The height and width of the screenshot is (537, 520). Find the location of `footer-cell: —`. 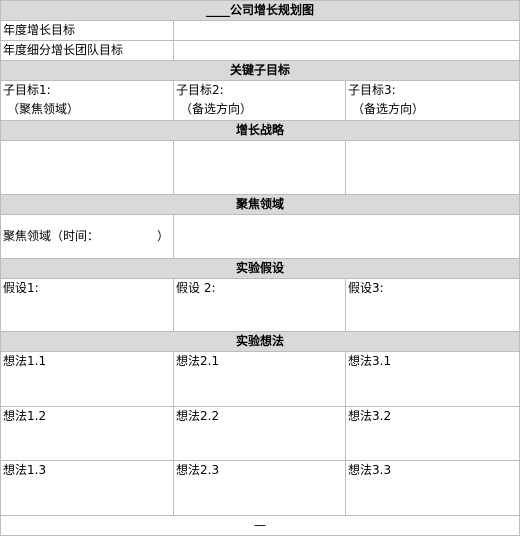

footer-cell: — is located at coordinates (260, 525).